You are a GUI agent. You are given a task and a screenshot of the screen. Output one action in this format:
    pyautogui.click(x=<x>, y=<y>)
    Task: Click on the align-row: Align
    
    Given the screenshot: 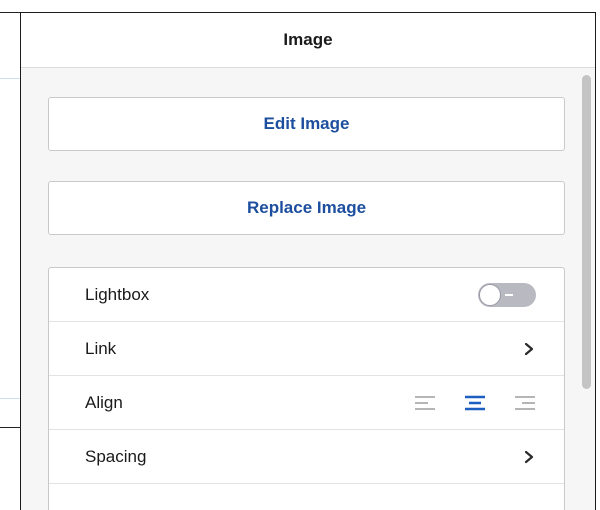 What is the action you would take?
    pyautogui.click(x=306, y=403)
    